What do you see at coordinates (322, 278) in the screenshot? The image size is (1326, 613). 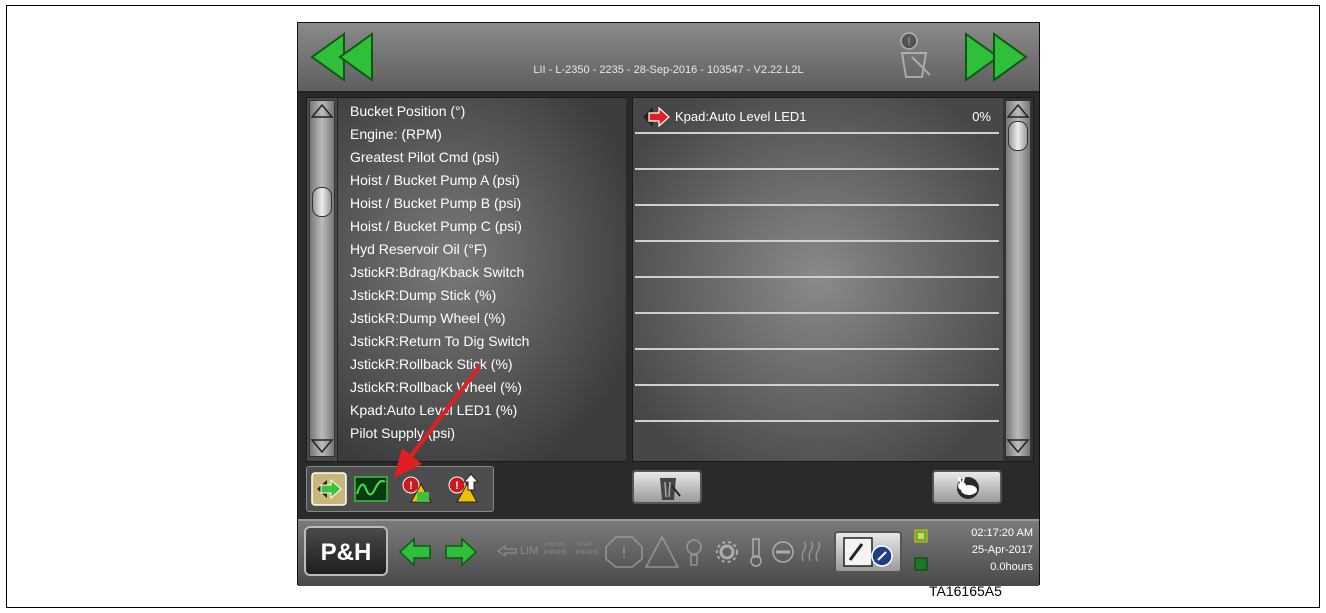 I see `signal-list-scrollbar` at bounding box center [322, 278].